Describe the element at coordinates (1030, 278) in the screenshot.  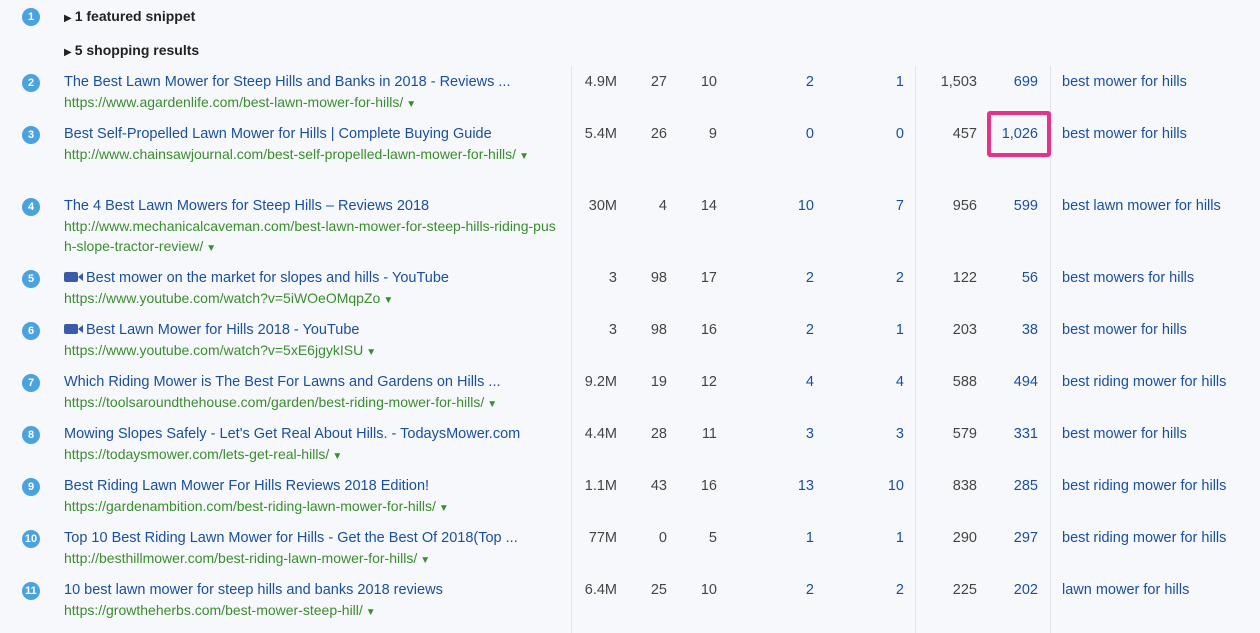
I see `keywords-count-cell: 56` at that location.